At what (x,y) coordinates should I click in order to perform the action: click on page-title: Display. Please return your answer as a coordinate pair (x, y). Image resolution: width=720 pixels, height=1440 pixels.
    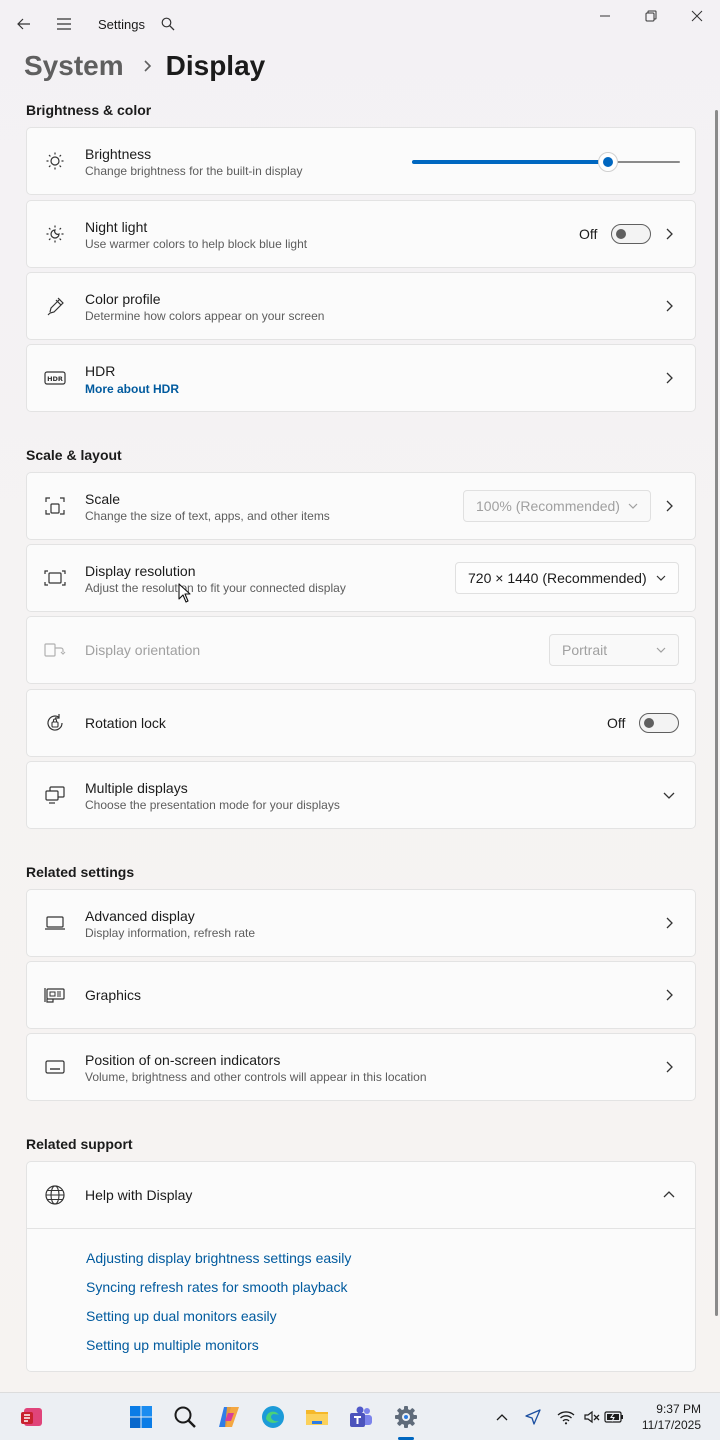
    Looking at the image, I should click on (215, 65).